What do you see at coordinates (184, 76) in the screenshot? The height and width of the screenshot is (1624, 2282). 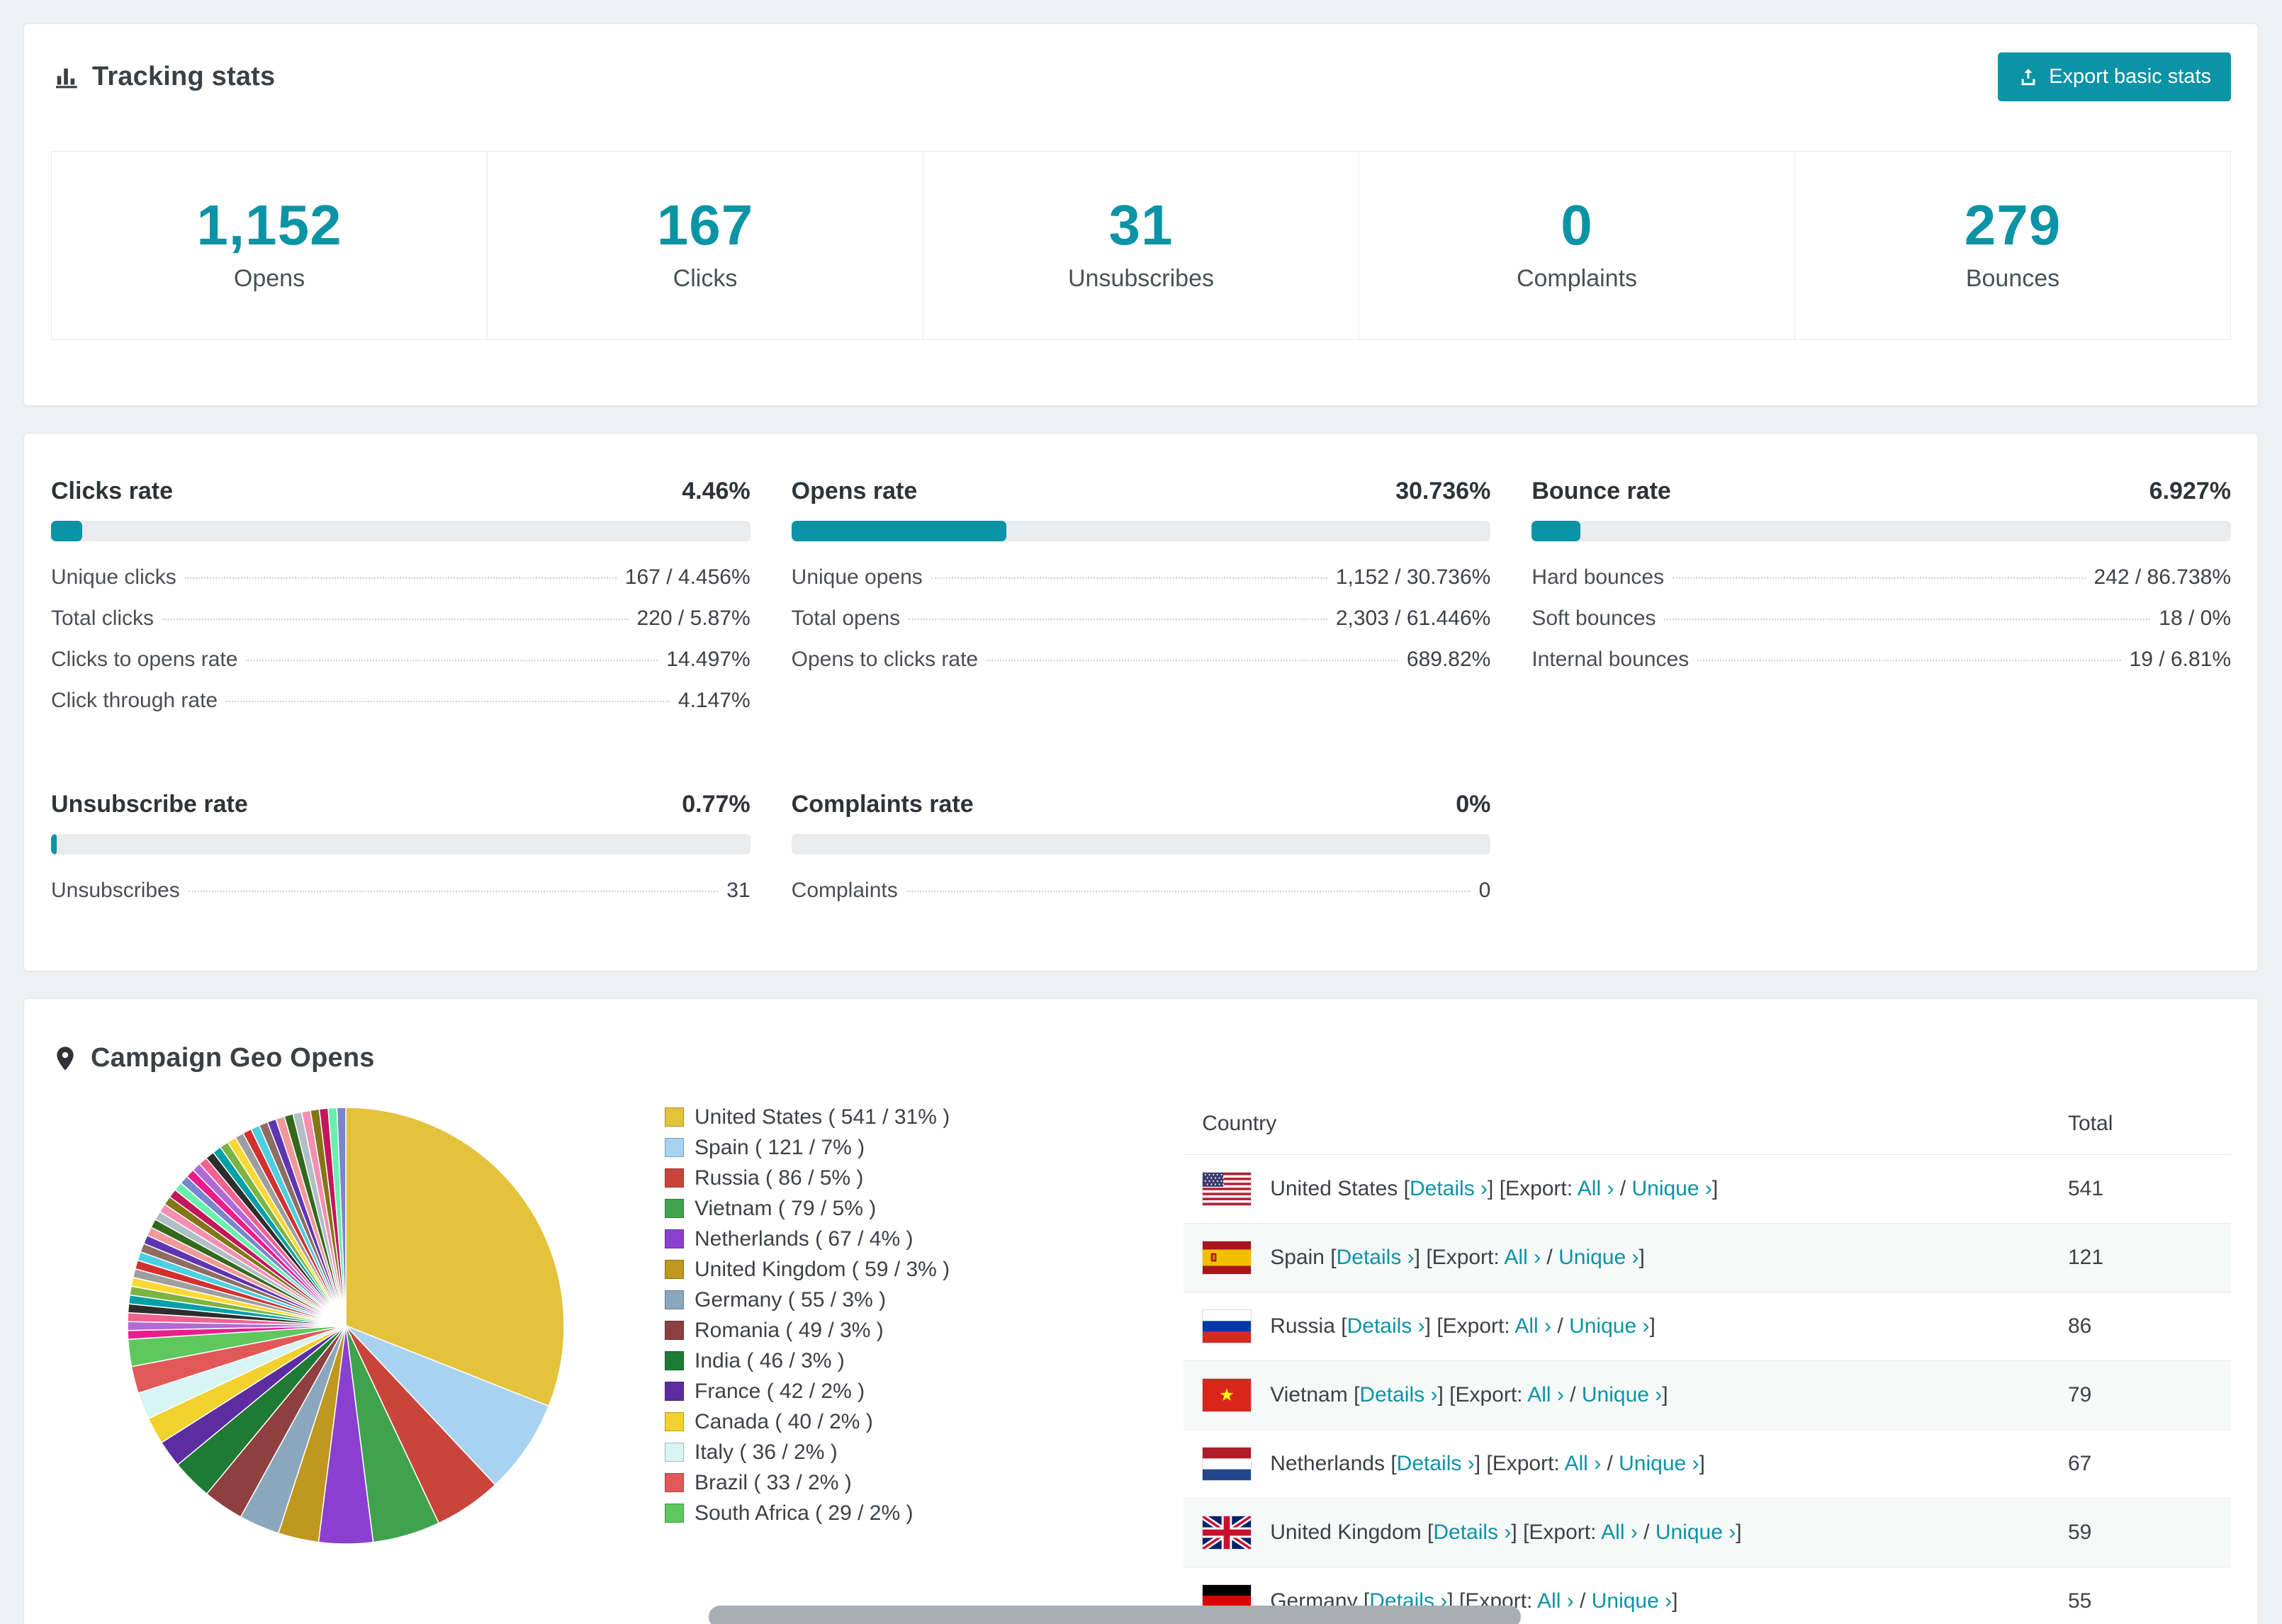 I see `tracking-stats-title: Tracking stats` at bounding box center [184, 76].